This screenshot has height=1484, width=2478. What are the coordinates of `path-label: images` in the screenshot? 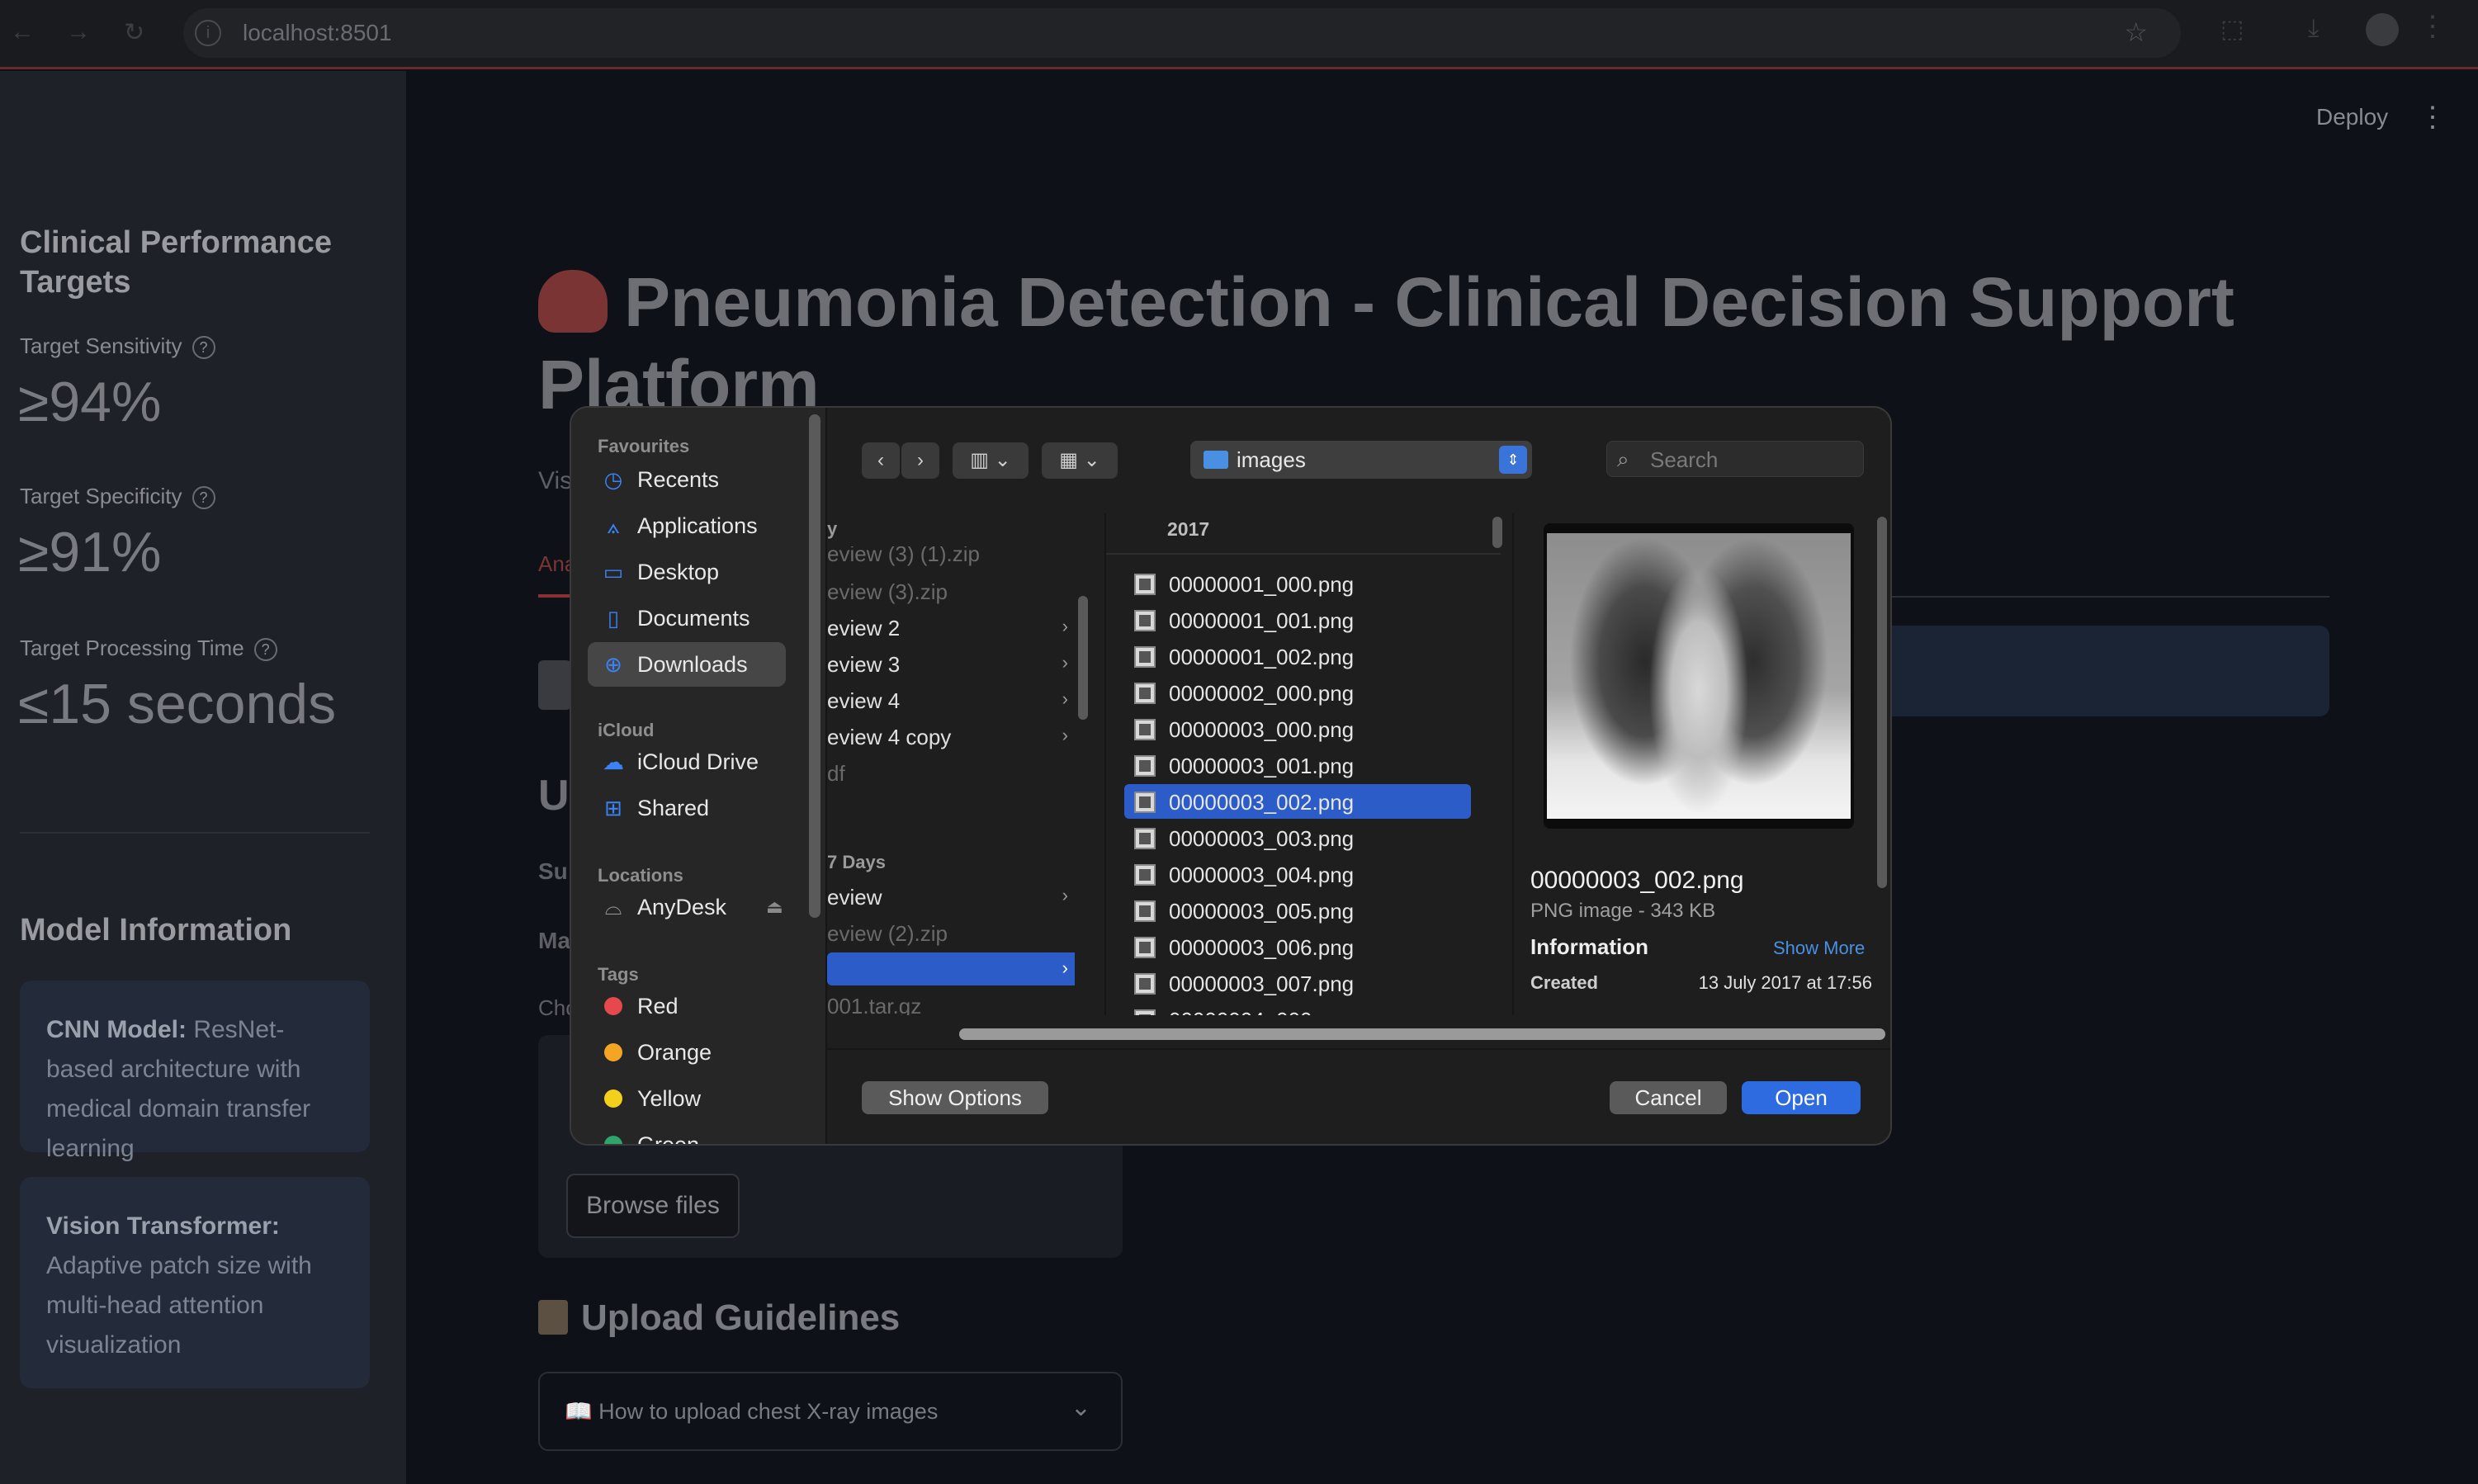 It's located at (1271, 459).